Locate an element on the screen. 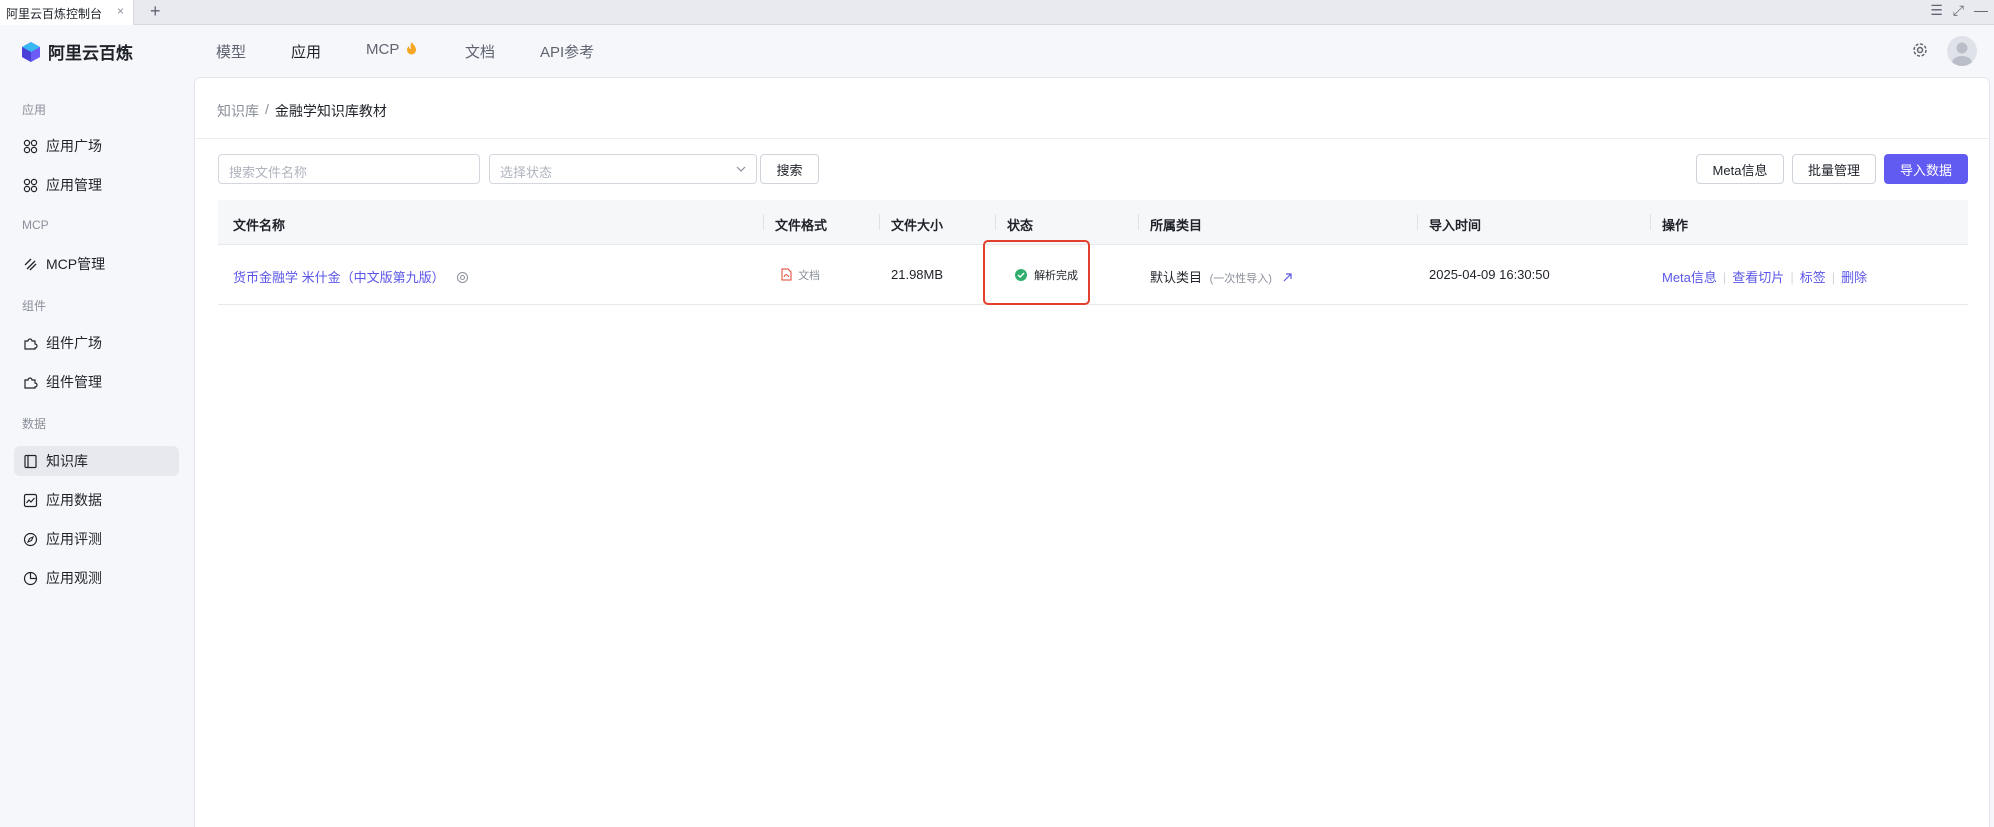 This screenshot has height=827, width=1994. compass-icon is located at coordinates (30, 539).